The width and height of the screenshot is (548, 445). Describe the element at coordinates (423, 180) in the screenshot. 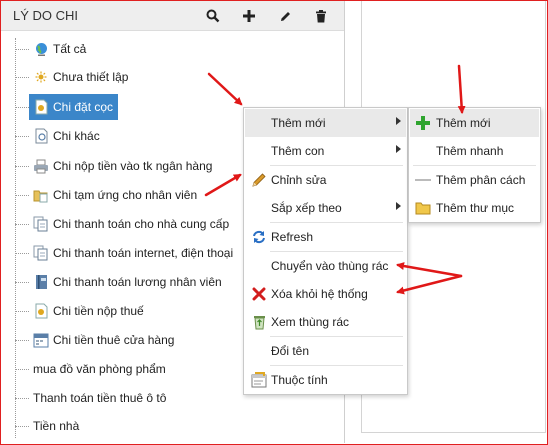

I see `line-icon` at that location.